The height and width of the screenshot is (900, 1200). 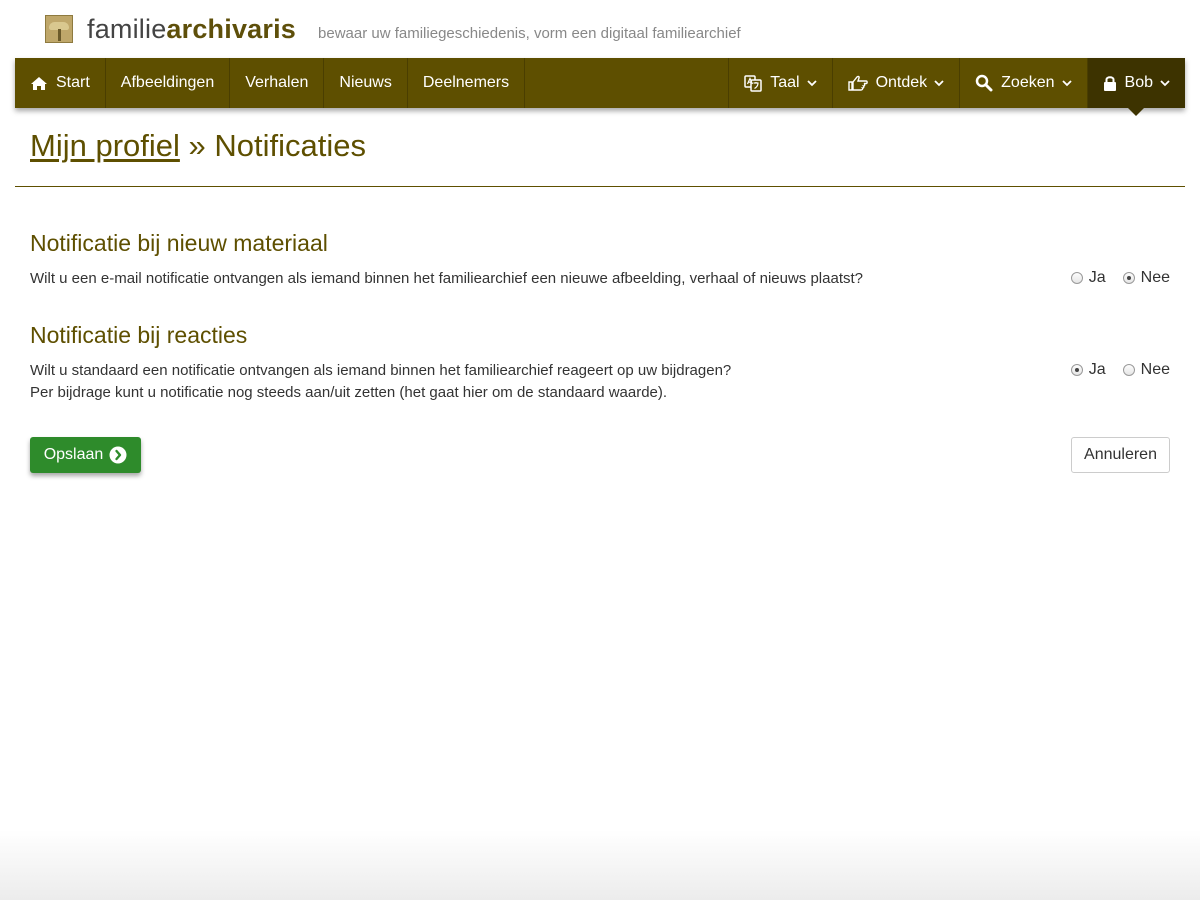 I want to click on nav-verhalen-label: Verhalen, so click(x=277, y=82).